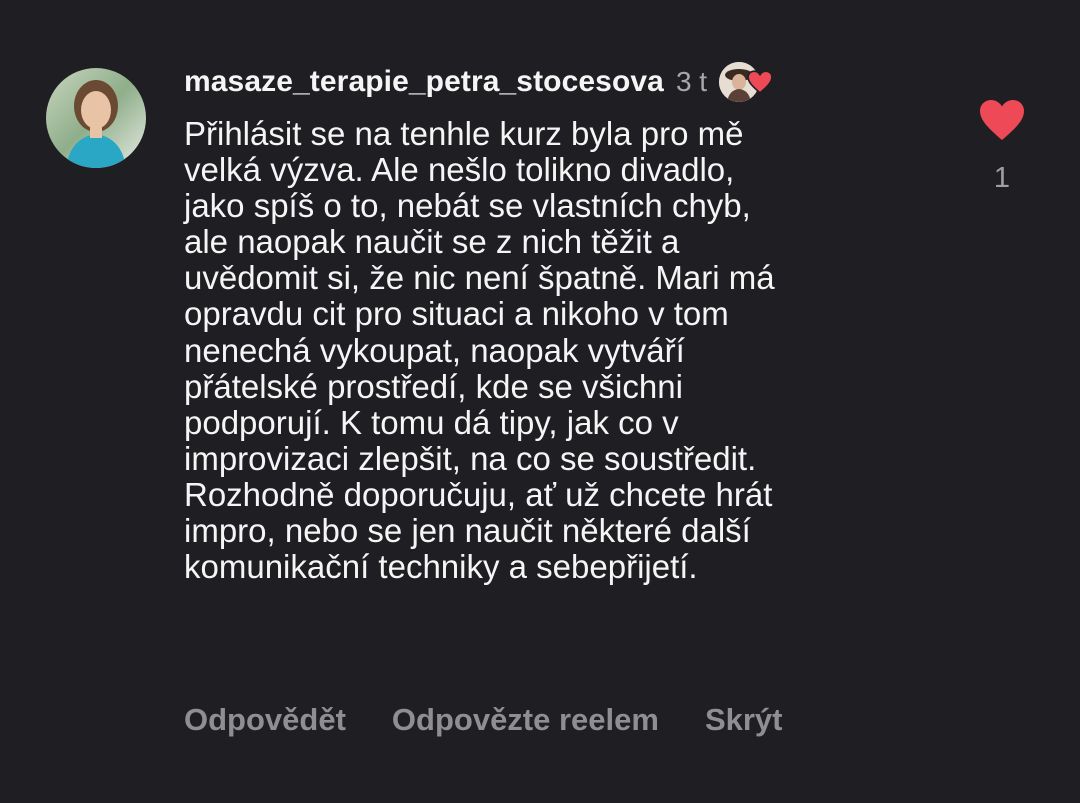 Image resolution: width=1080 pixels, height=803 pixels. I want to click on comment-line: opravdu cit pro situaci a nikoho v tom, so click(456, 314).